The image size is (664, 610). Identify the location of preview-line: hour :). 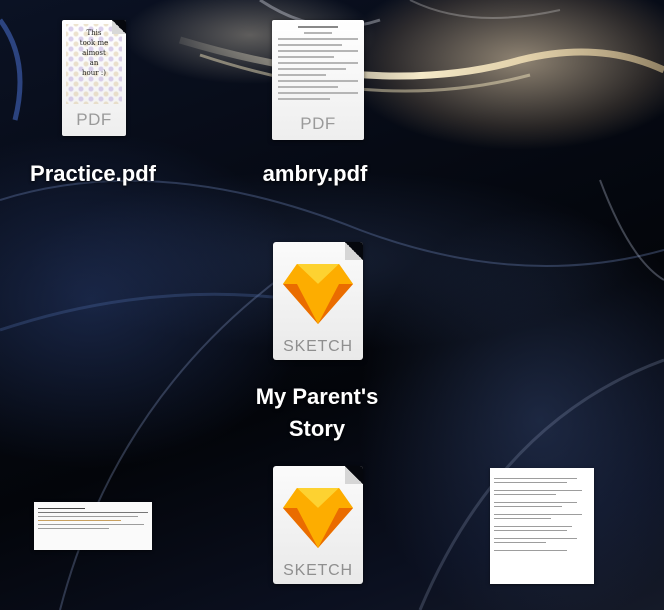
(94, 73).